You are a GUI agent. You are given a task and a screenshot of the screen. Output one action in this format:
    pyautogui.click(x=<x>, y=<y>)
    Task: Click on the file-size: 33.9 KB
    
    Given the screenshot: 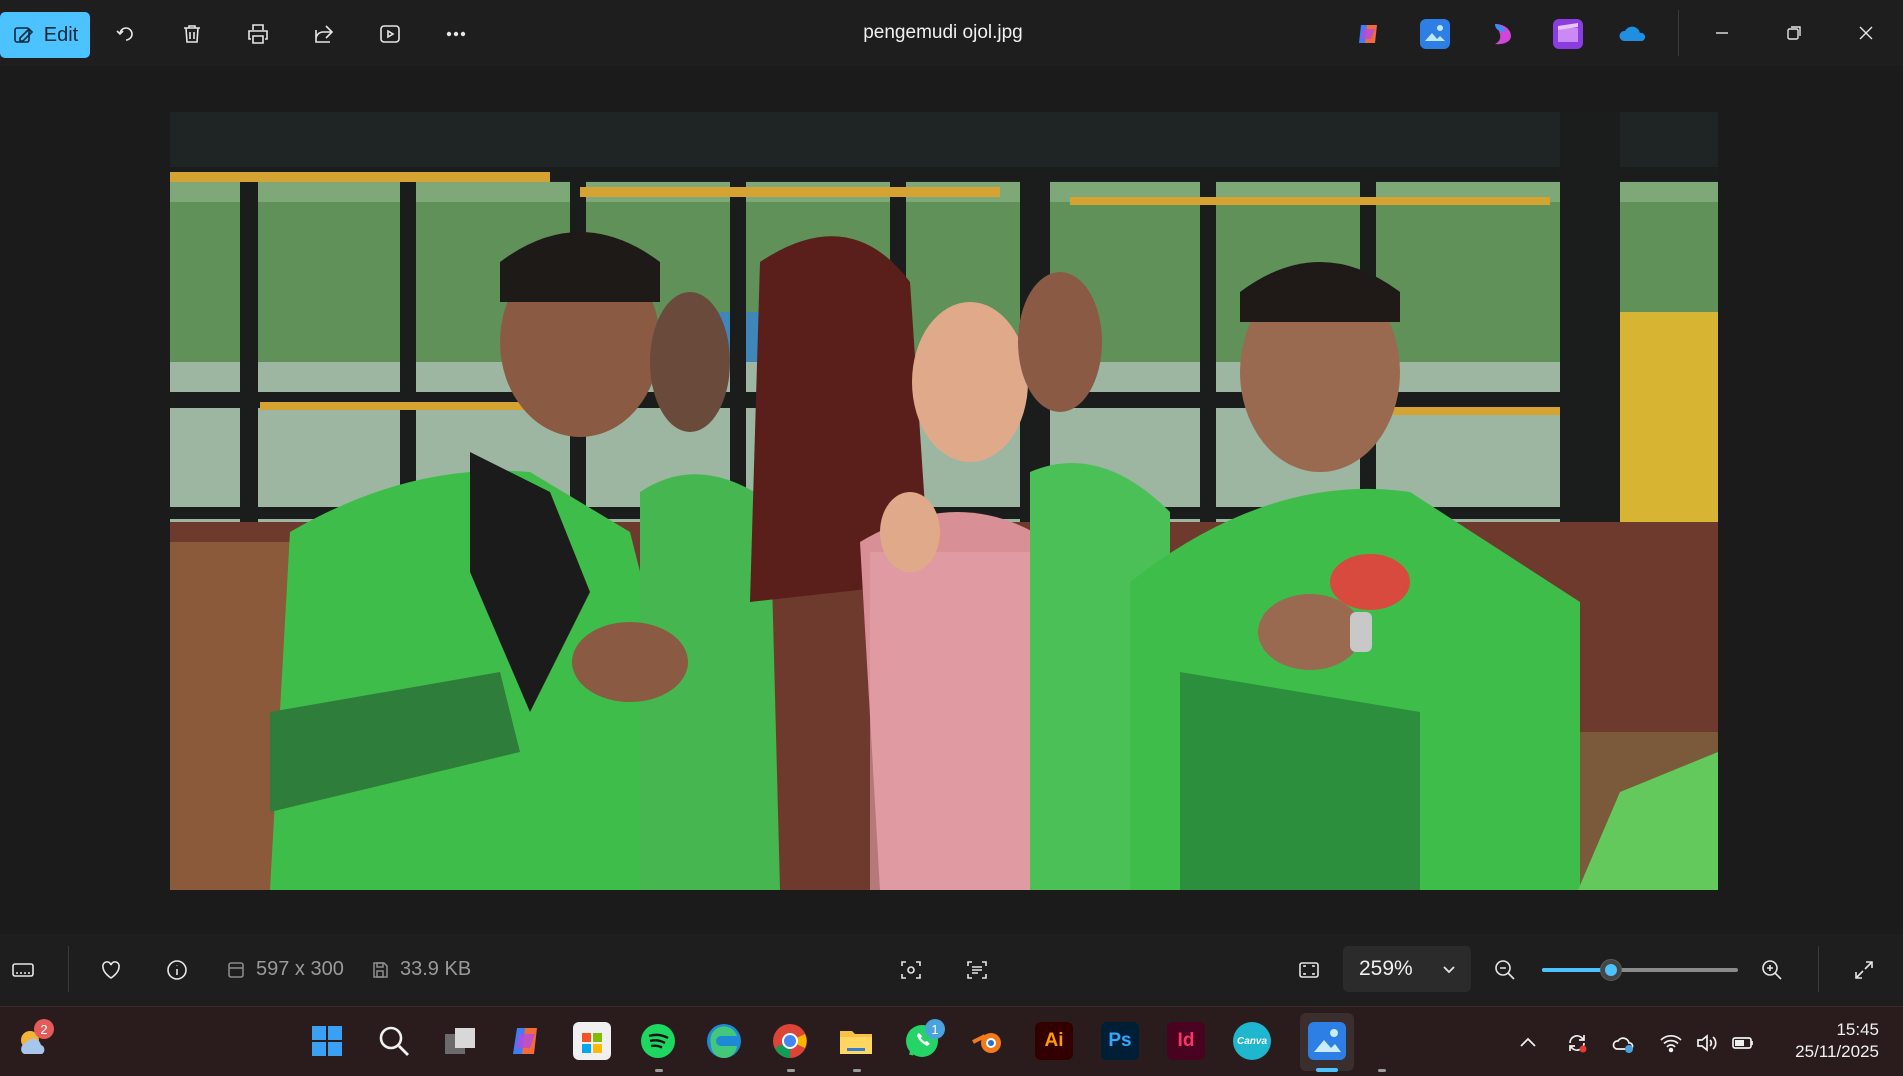 What is the action you would take?
    pyautogui.click(x=420, y=969)
    